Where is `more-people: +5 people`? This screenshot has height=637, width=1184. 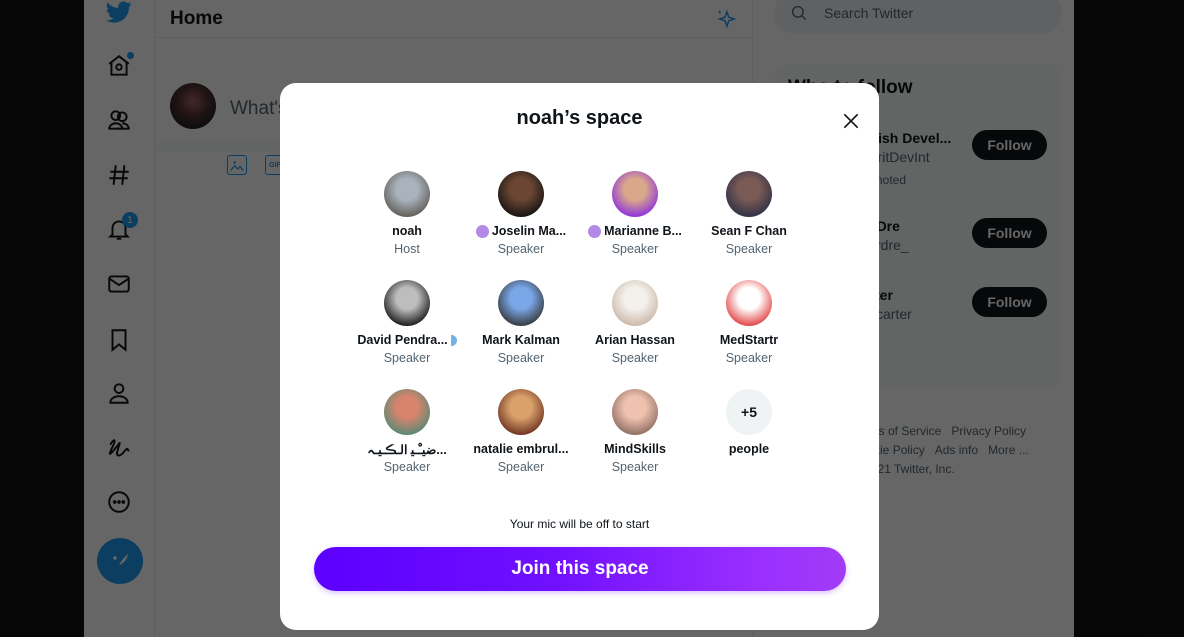 more-people: +5 people is located at coordinates (749, 434).